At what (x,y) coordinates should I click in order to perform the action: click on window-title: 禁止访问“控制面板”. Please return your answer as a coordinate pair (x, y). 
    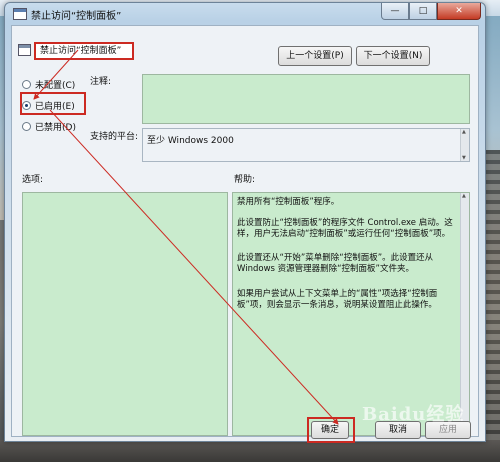
    Looking at the image, I should click on (76, 16).